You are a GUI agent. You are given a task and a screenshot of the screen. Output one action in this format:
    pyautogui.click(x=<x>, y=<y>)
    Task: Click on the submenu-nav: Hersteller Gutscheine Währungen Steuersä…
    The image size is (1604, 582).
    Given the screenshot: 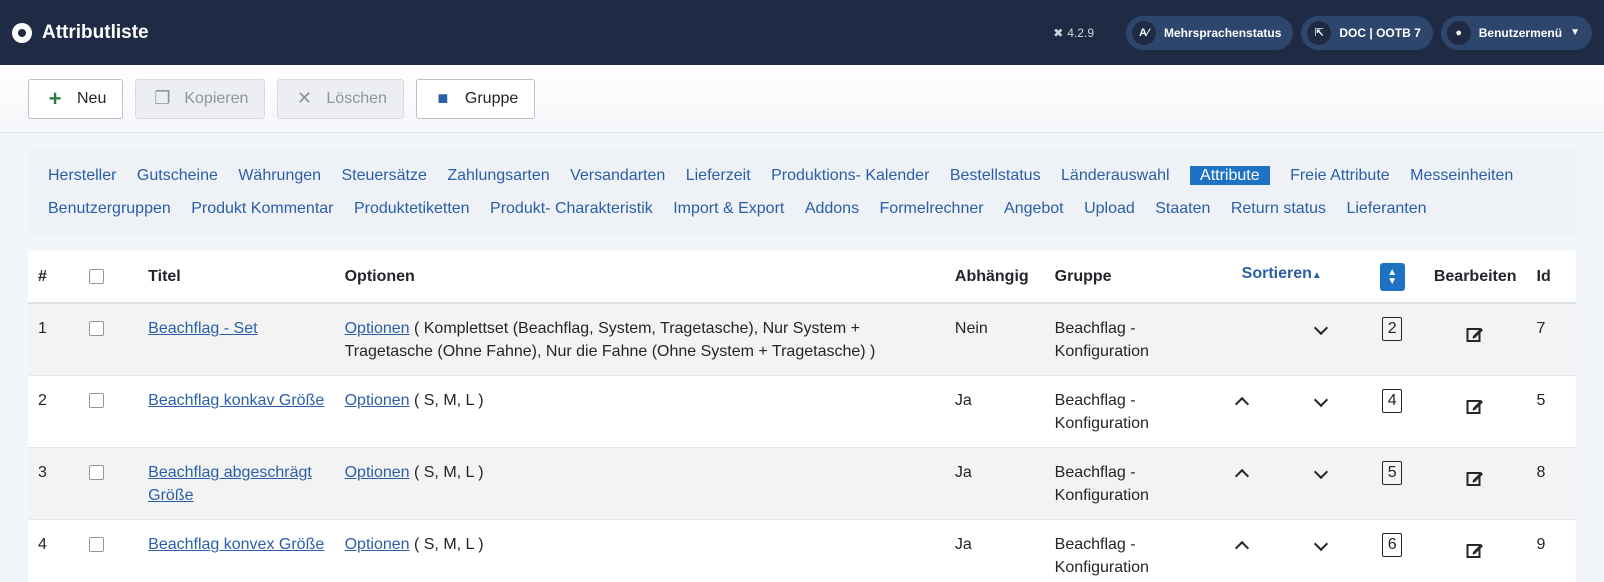 What is the action you would take?
    pyautogui.click(x=802, y=192)
    